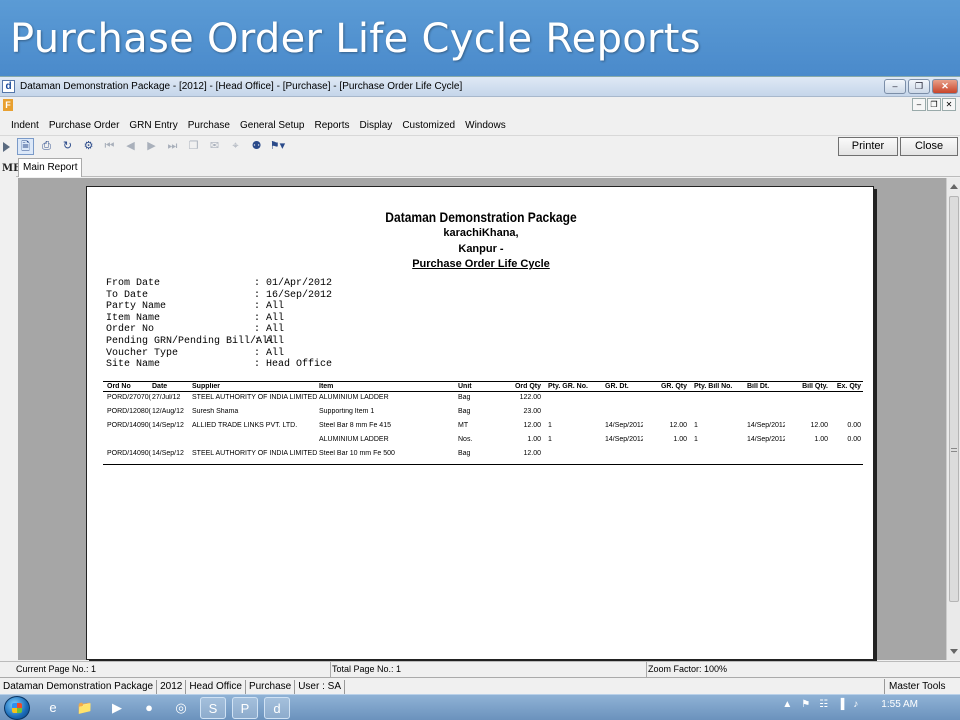 The image size is (960, 720). I want to click on table-cell: PORD/14090(, so click(129, 425).